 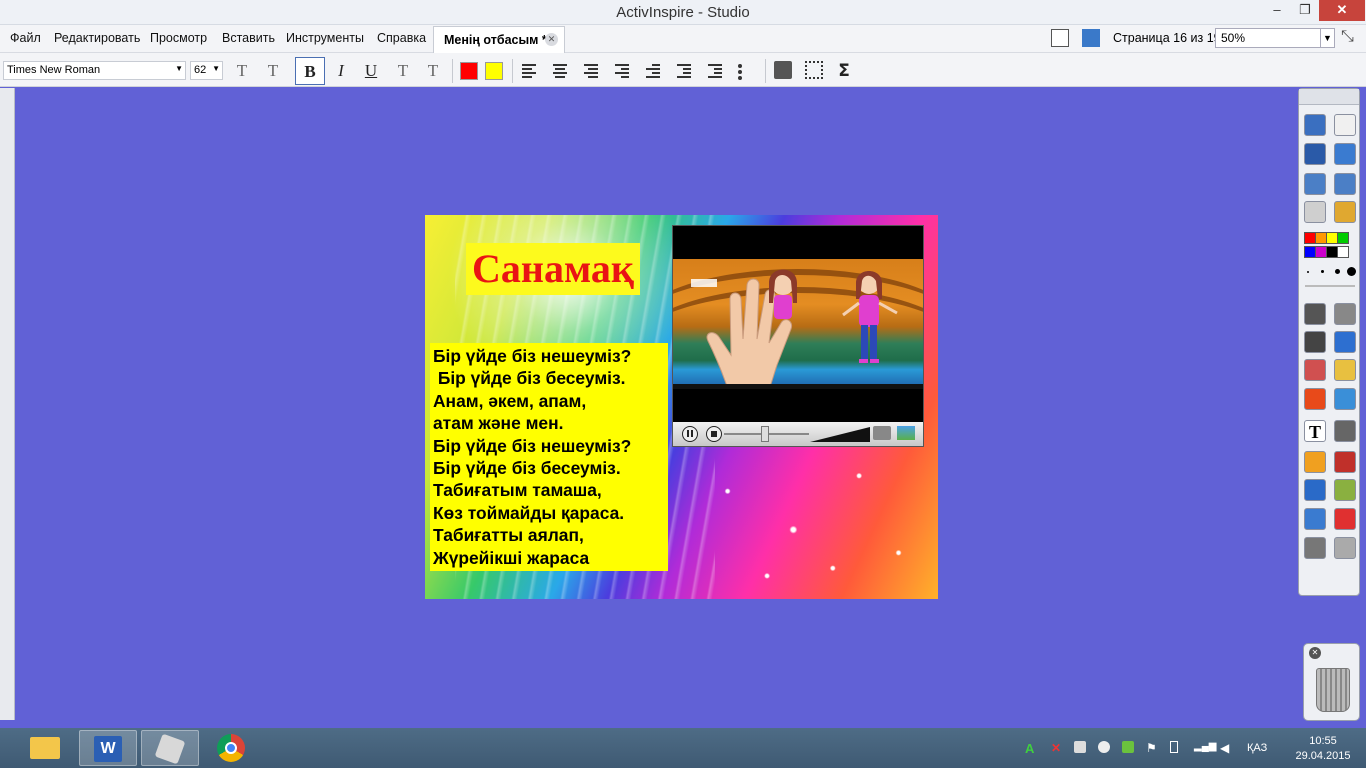 I want to click on video-player, so click(x=798, y=336).